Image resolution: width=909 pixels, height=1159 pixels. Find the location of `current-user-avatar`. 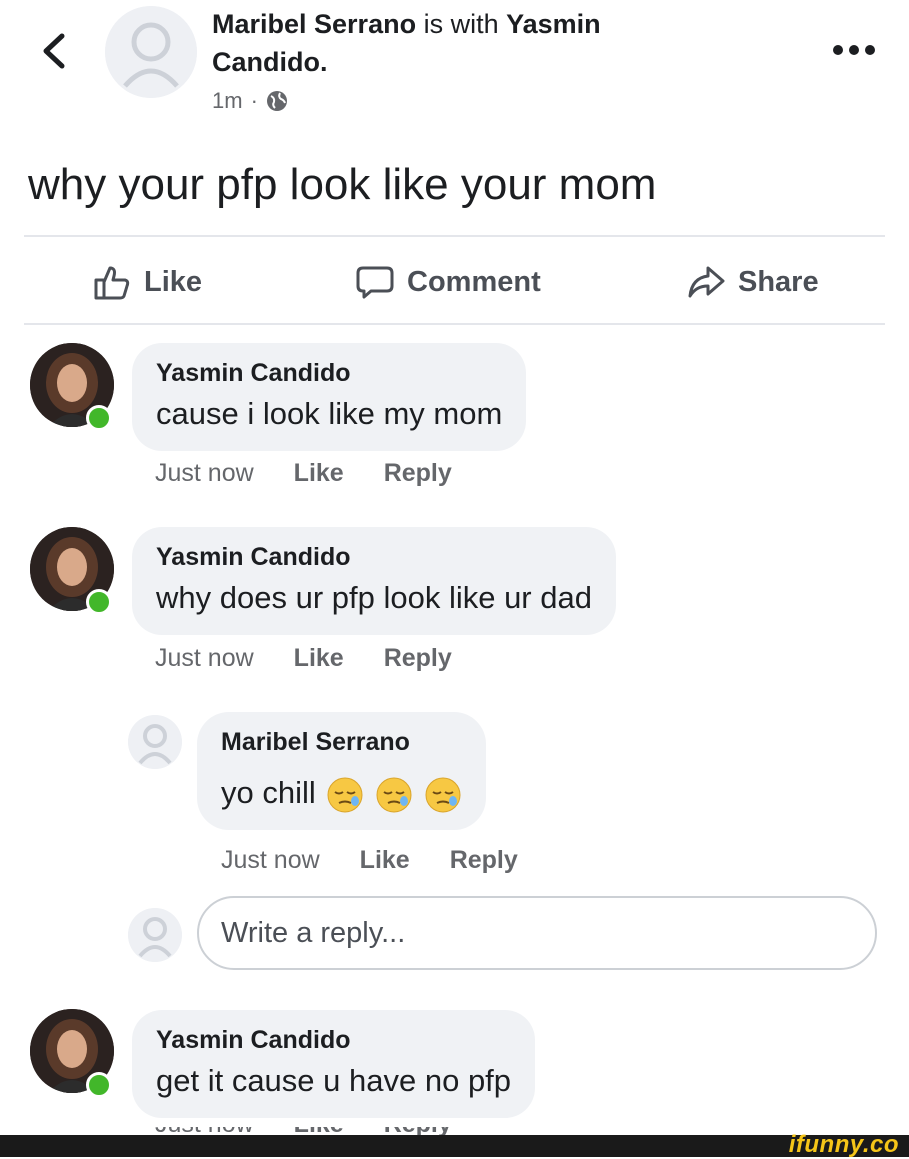

current-user-avatar is located at coordinates (155, 935).